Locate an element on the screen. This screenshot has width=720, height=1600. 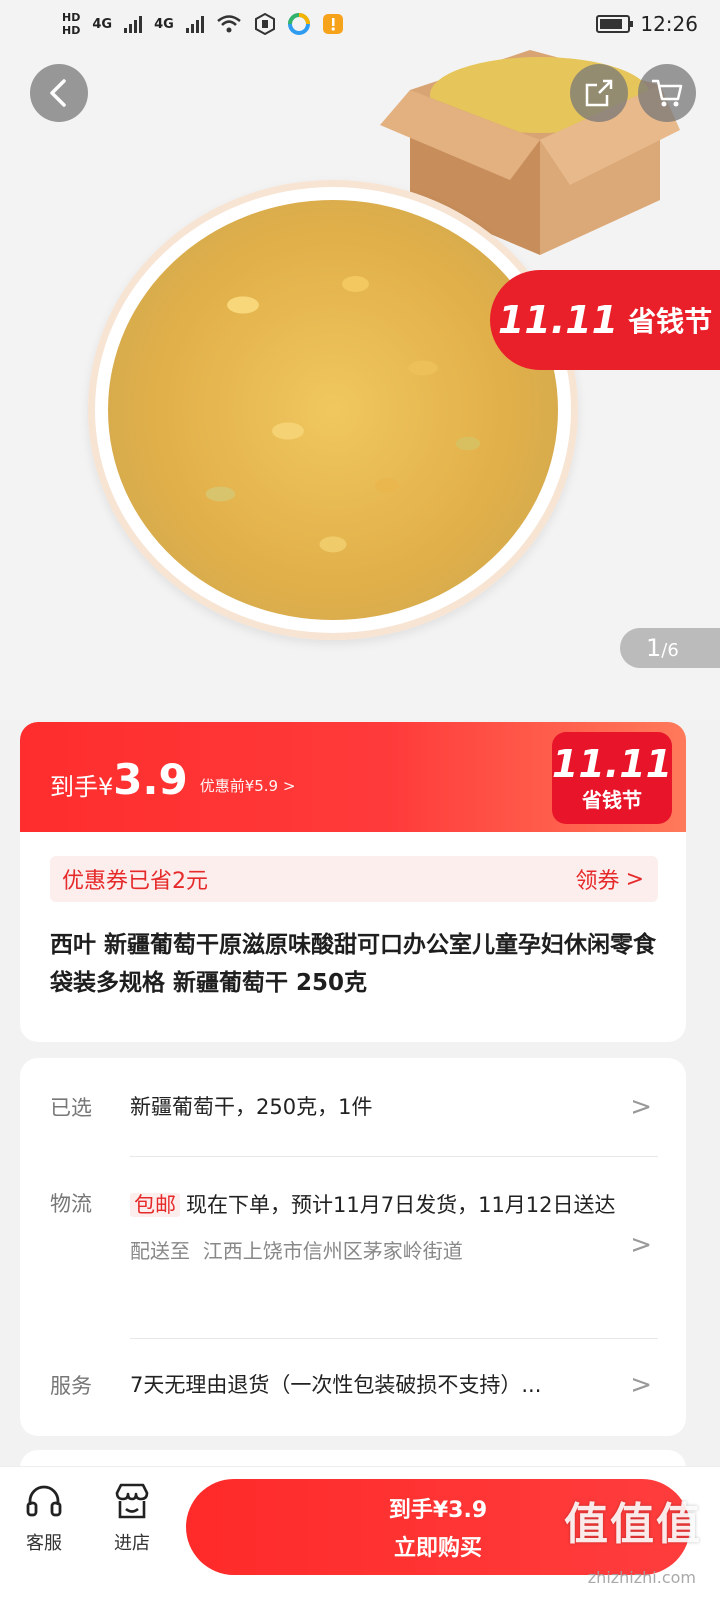
notification-app-icon is located at coordinates (332, 24).